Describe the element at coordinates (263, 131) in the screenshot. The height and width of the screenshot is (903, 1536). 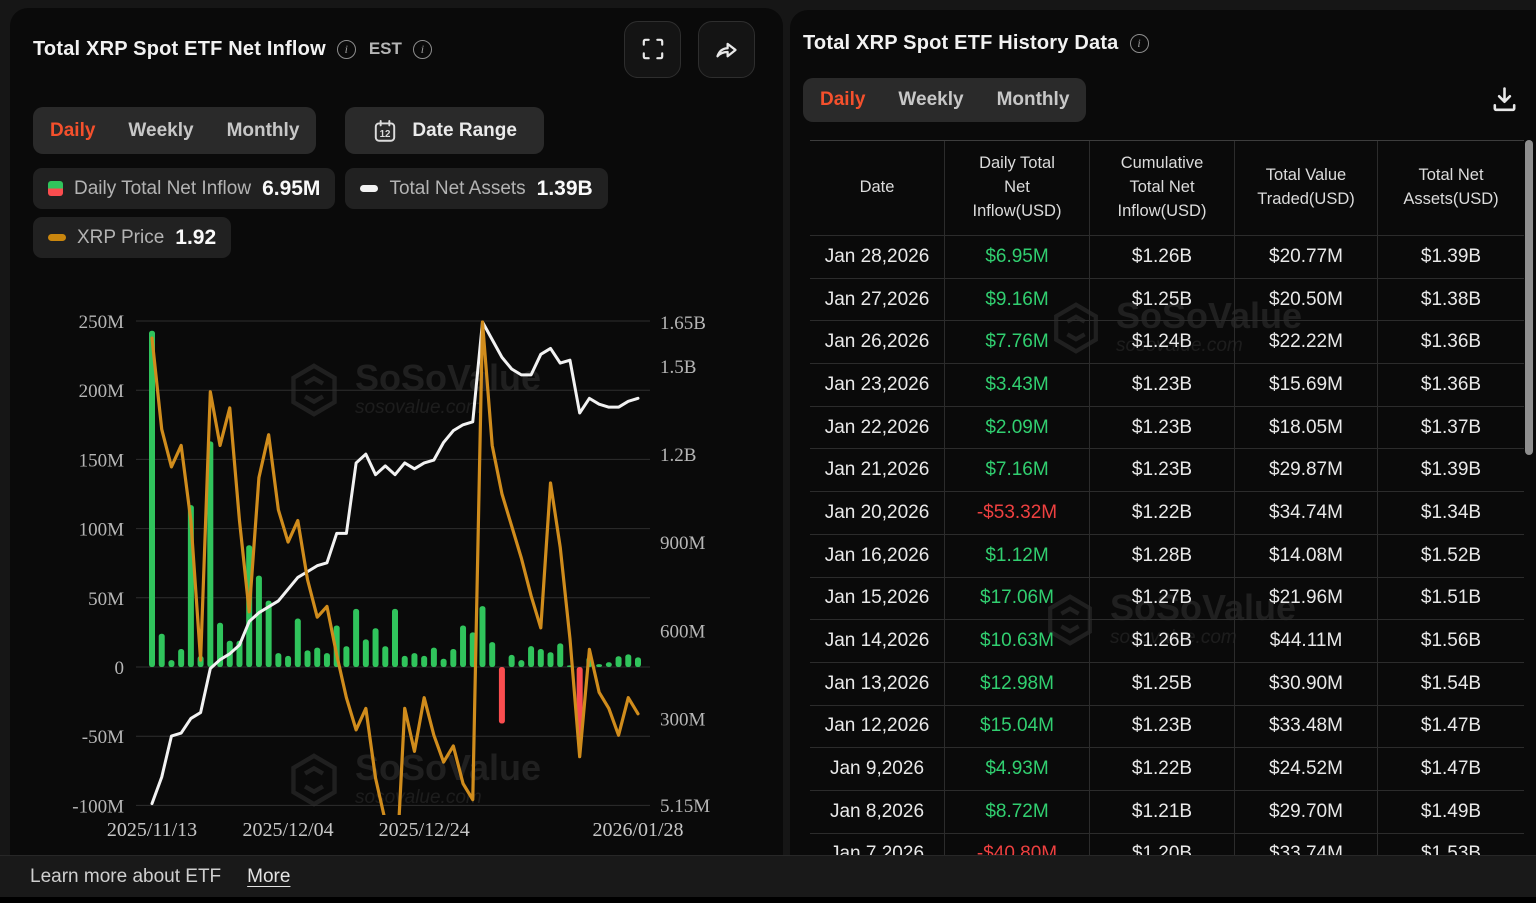
I see `tab-monthly: Monthly` at that location.